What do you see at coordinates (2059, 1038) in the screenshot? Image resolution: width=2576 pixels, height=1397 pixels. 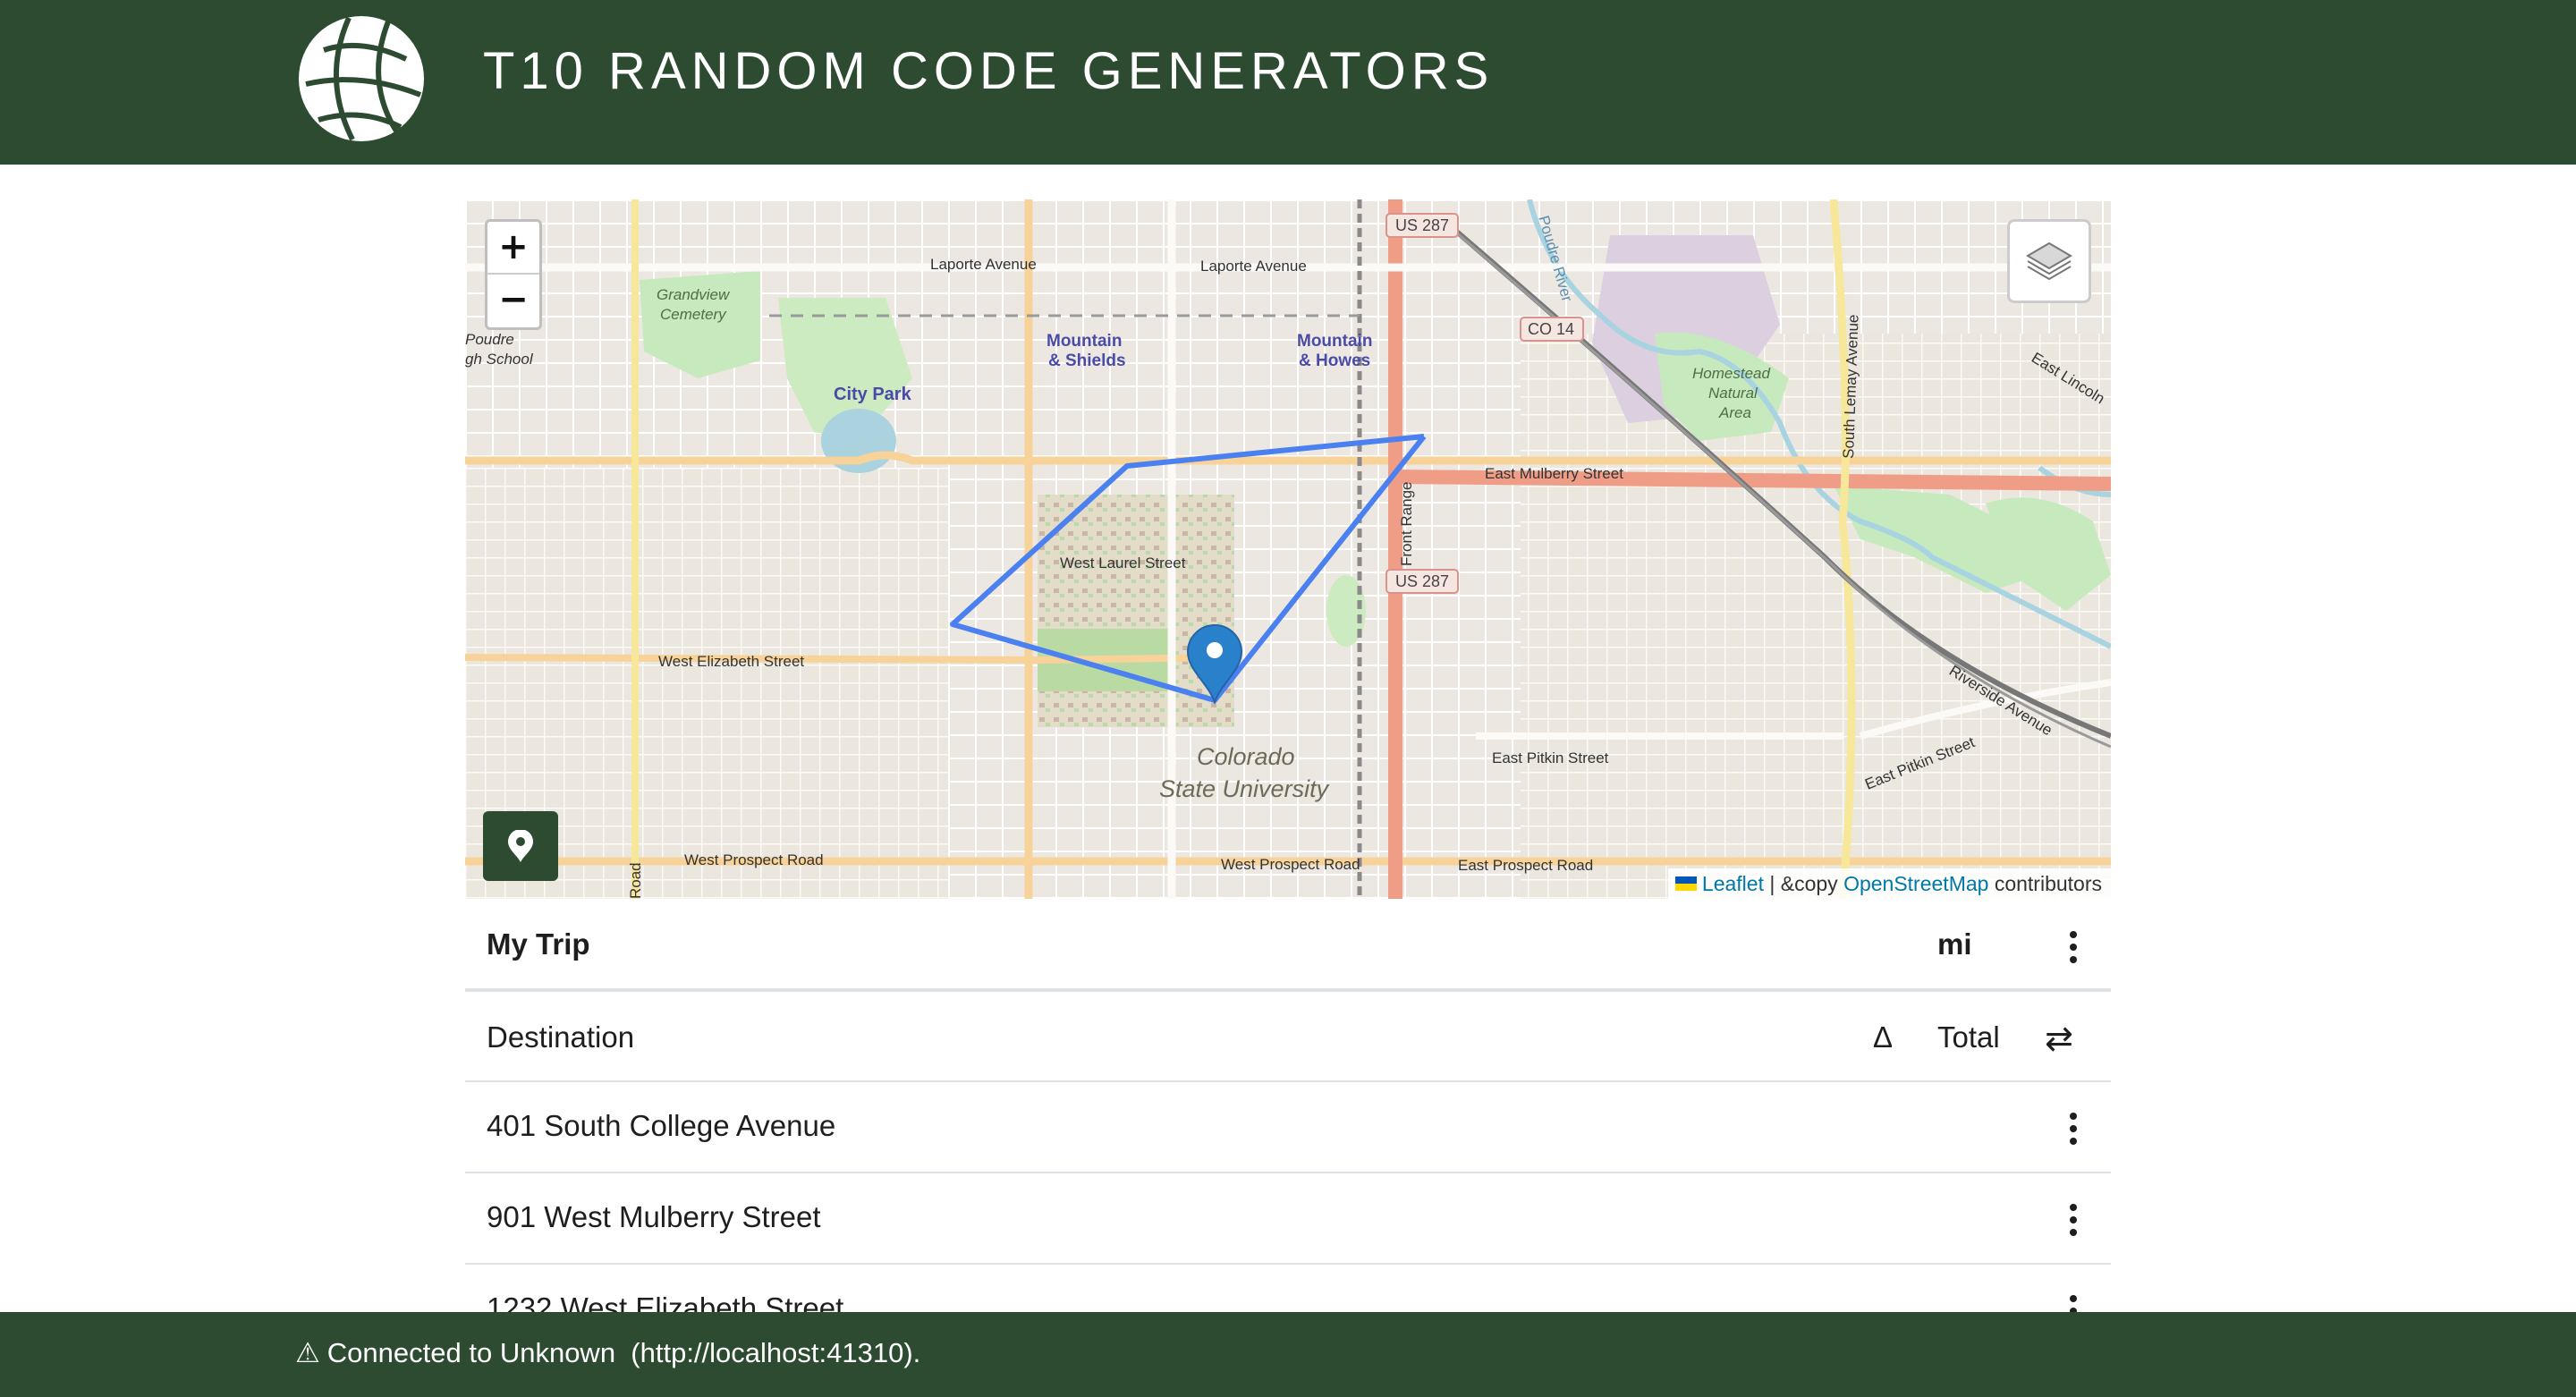 I see `reverse-trip-icon: ⇄` at bounding box center [2059, 1038].